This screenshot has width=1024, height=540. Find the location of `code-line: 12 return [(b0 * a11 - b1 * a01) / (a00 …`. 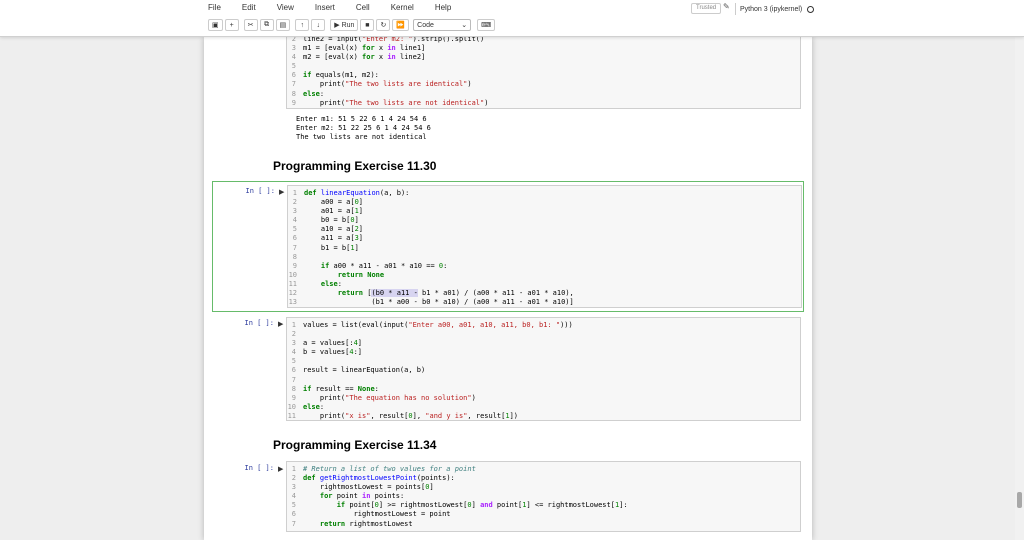

code-line: 12 return [(b0 * a11 - b1 * a01) / (a00 … is located at coordinates (431, 293).